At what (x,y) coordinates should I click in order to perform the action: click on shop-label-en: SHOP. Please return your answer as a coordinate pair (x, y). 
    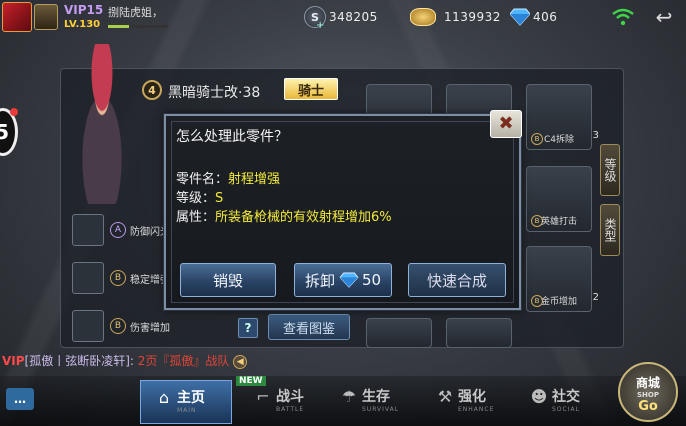
    Looking at the image, I should click on (648, 395).